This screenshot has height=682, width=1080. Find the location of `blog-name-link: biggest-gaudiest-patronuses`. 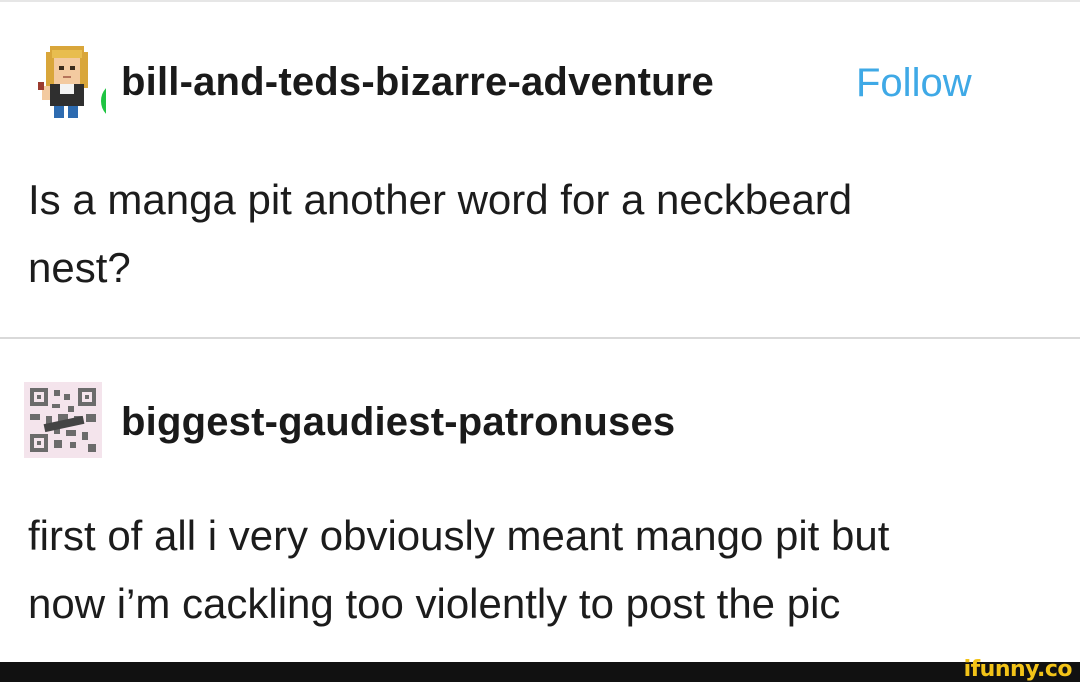

blog-name-link: biggest-gaudiest-patronuses is located at coordinates (398, 422).